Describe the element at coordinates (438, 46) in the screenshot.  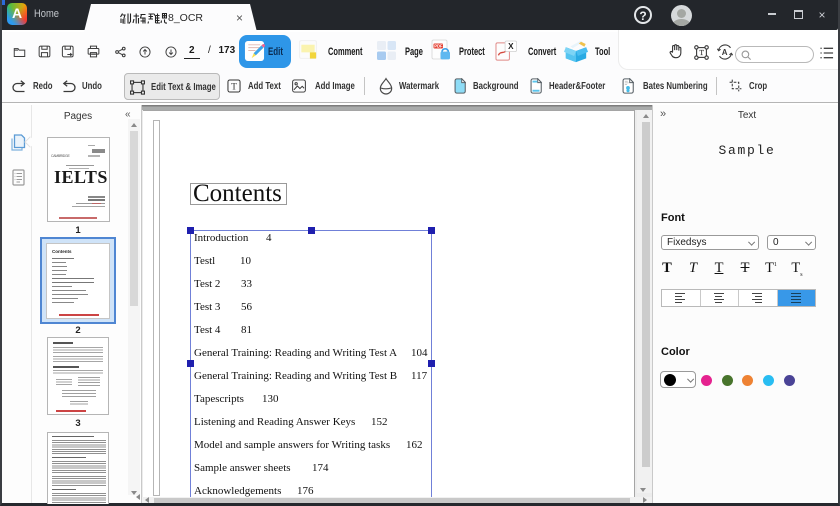
I see `svg-text: PDF` at that location.